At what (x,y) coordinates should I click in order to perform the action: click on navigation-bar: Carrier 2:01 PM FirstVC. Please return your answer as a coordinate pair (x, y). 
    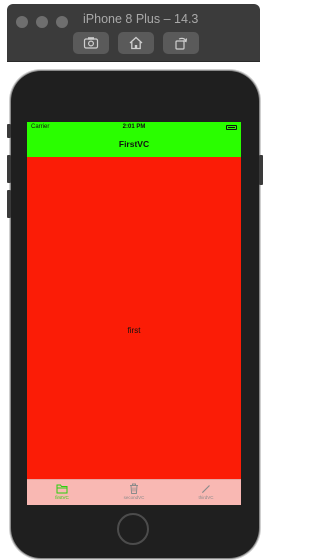
    Looking at the image, I should click on (134, 139).